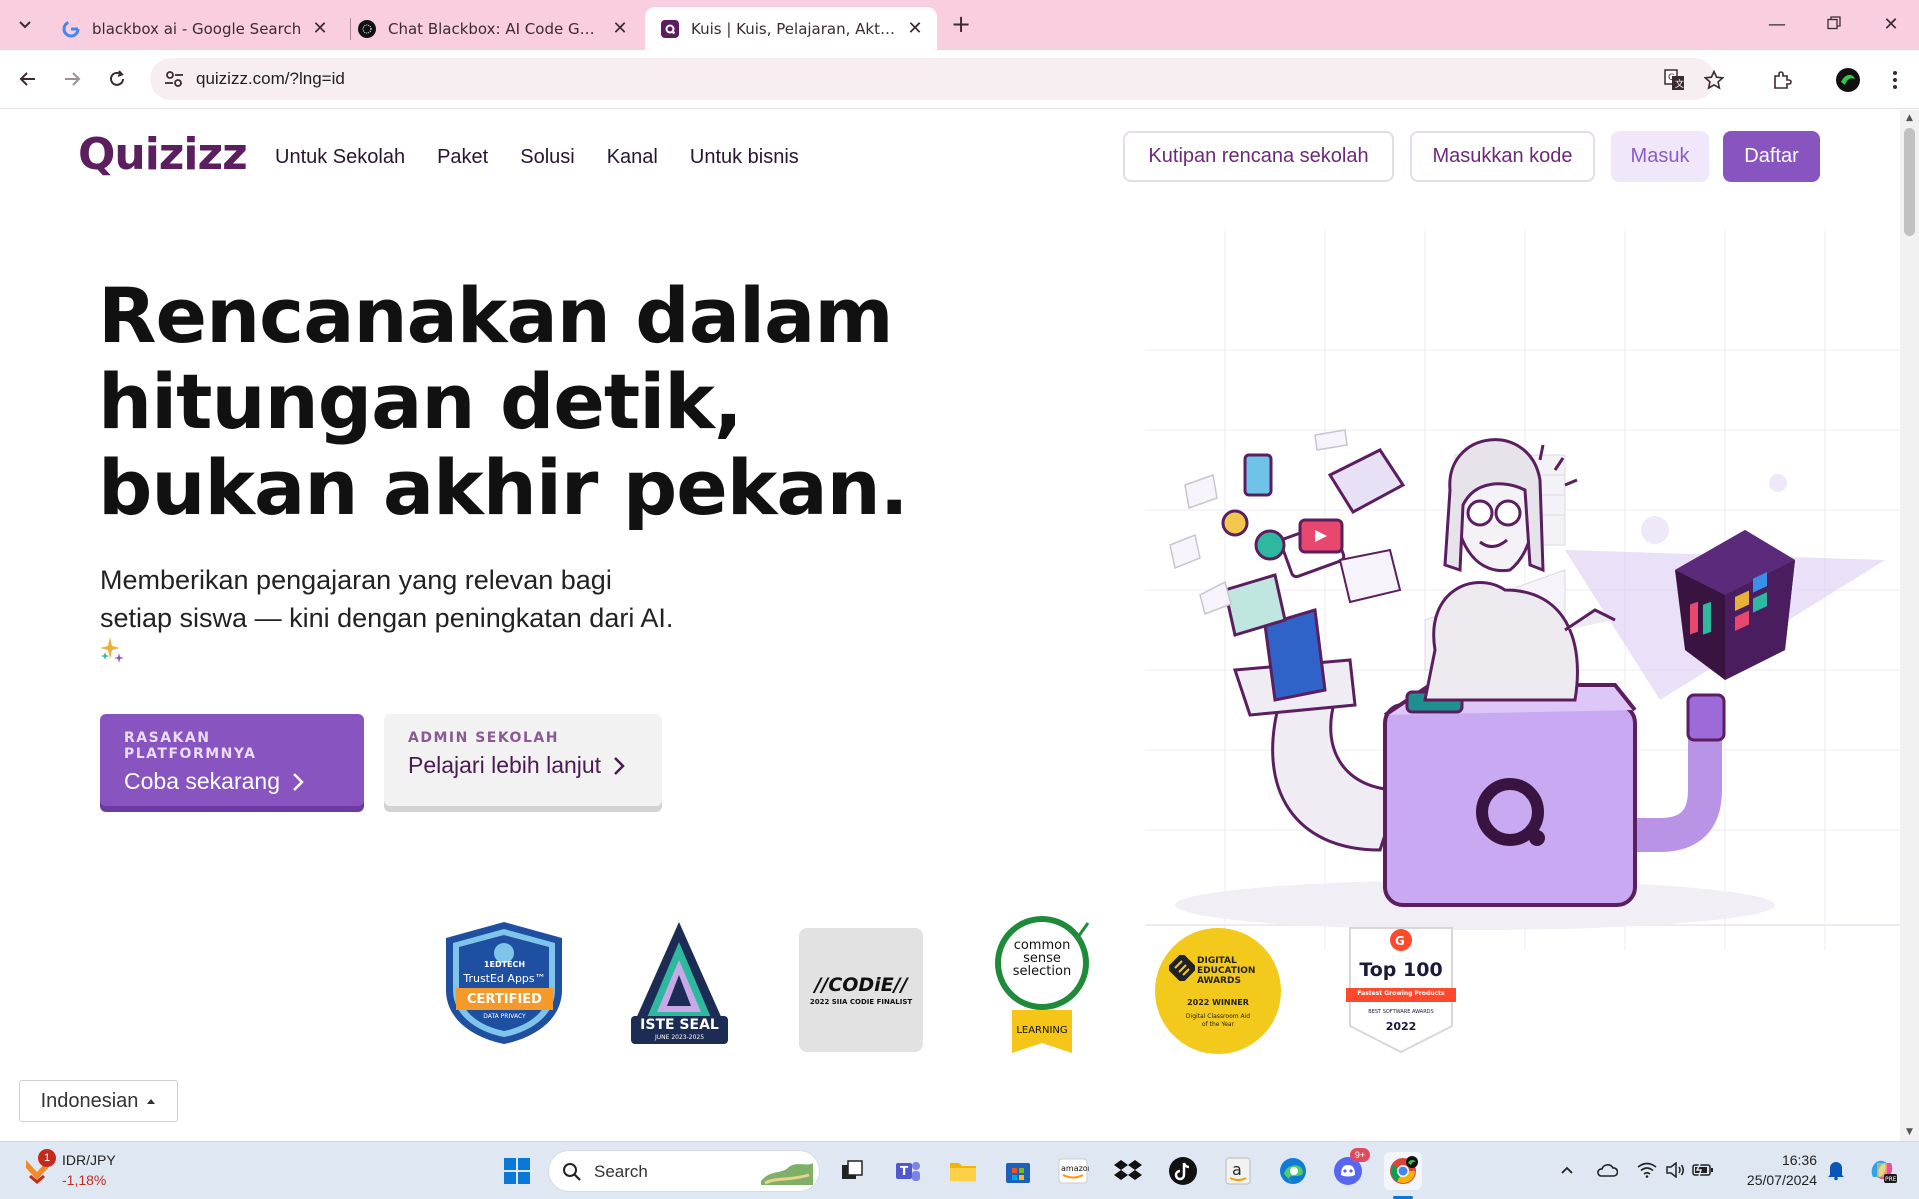  What do you see at coordinates (572, 1172) in the screenshot?
I see `search-icon` at bounding box center [572, 1172].